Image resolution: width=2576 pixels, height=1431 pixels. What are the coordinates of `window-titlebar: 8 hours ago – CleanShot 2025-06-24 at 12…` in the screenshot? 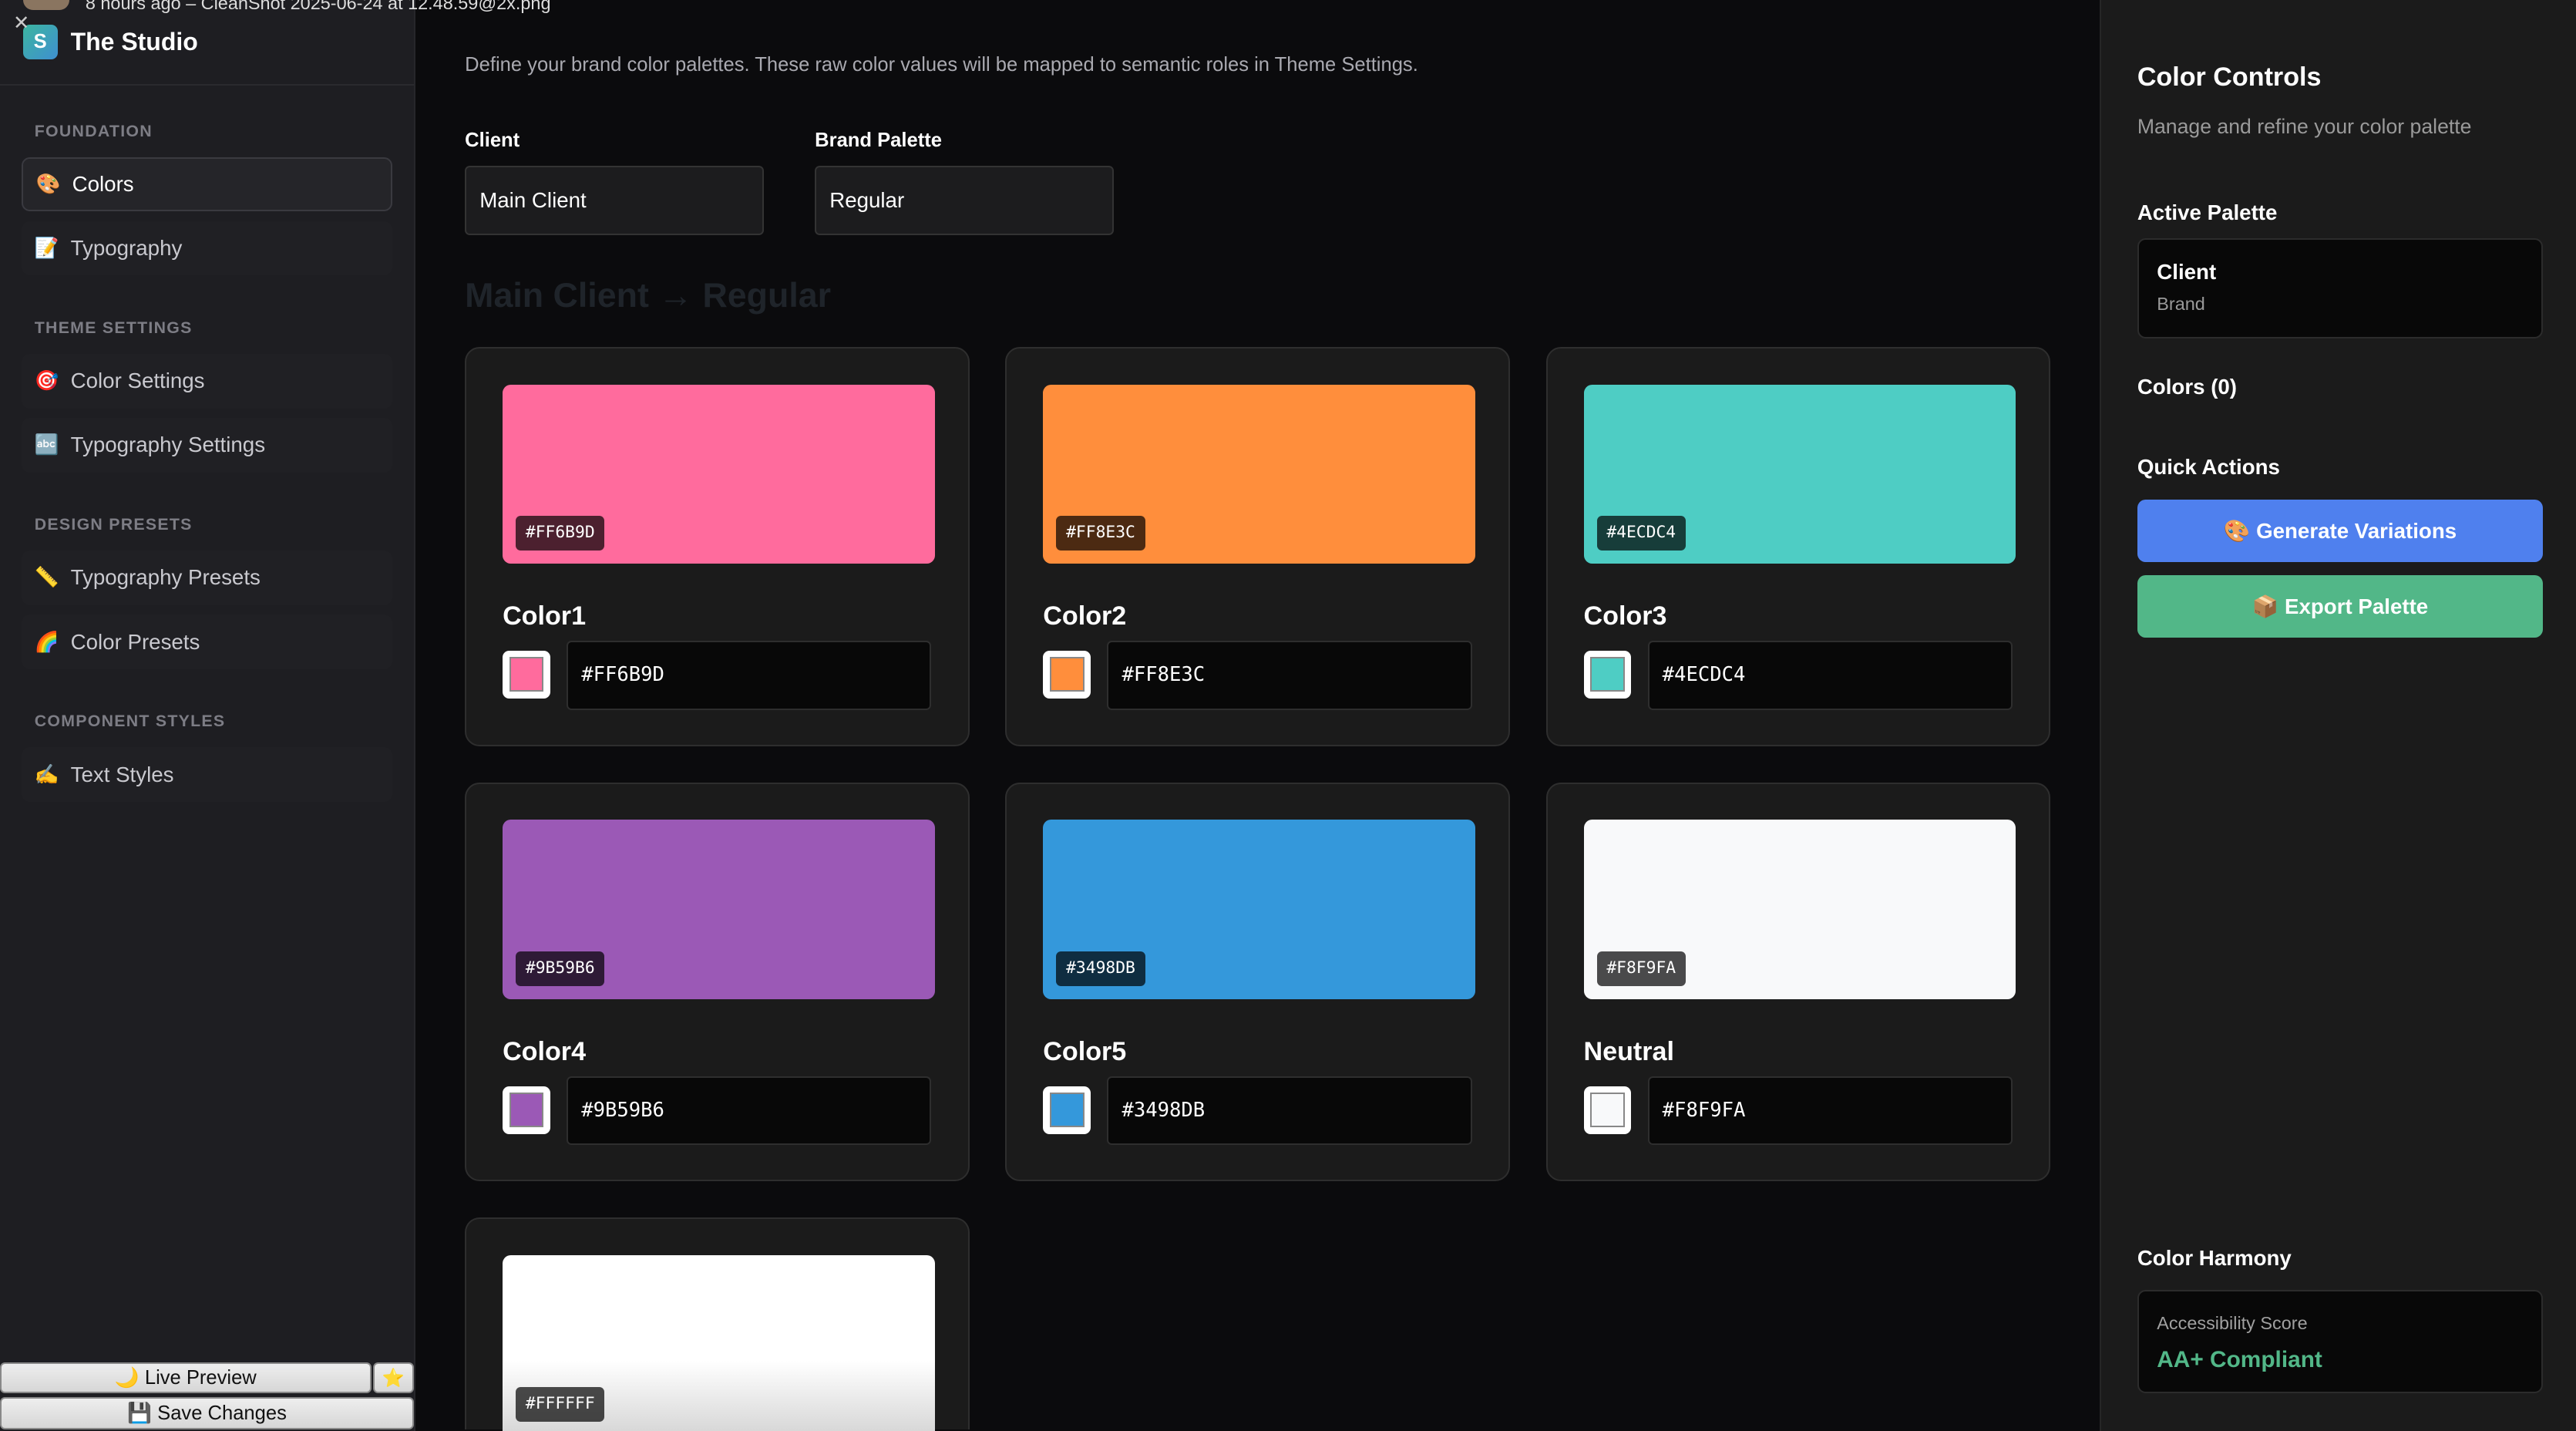 It's located at (1288, 6).